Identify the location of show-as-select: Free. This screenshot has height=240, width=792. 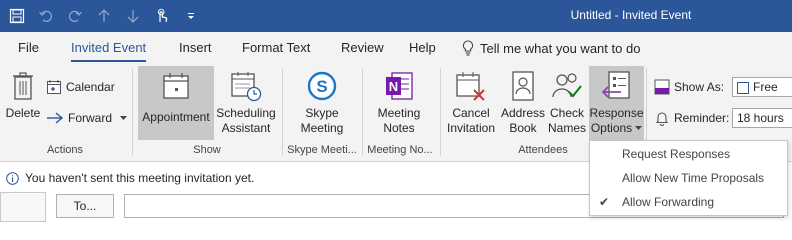
(762, 87).